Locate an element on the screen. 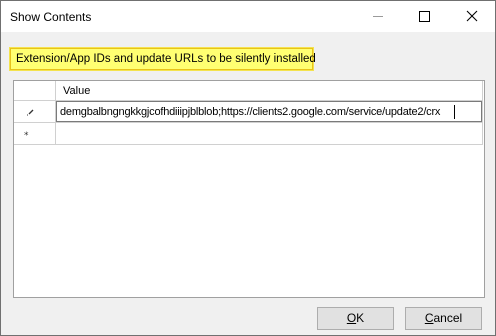  window-title: Show Contents is located at coordinates (51, 17).